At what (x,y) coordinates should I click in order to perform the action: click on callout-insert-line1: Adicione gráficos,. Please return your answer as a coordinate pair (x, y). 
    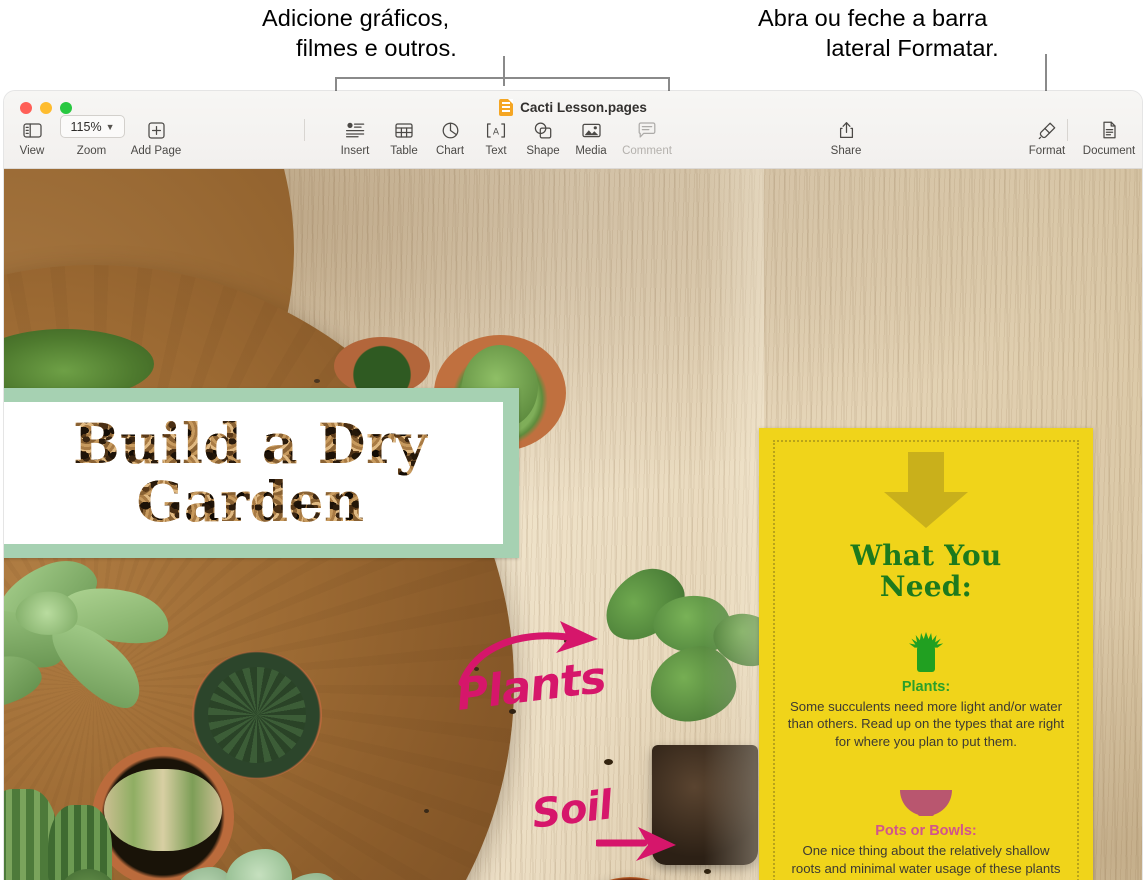
    Looking at the image, I should click on (356, 18).